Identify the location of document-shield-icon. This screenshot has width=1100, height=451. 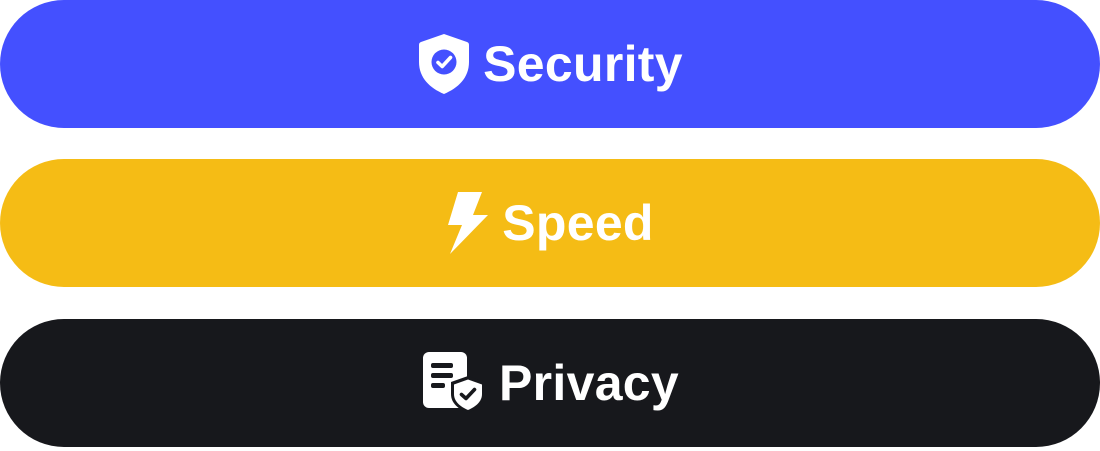
(454, 383).